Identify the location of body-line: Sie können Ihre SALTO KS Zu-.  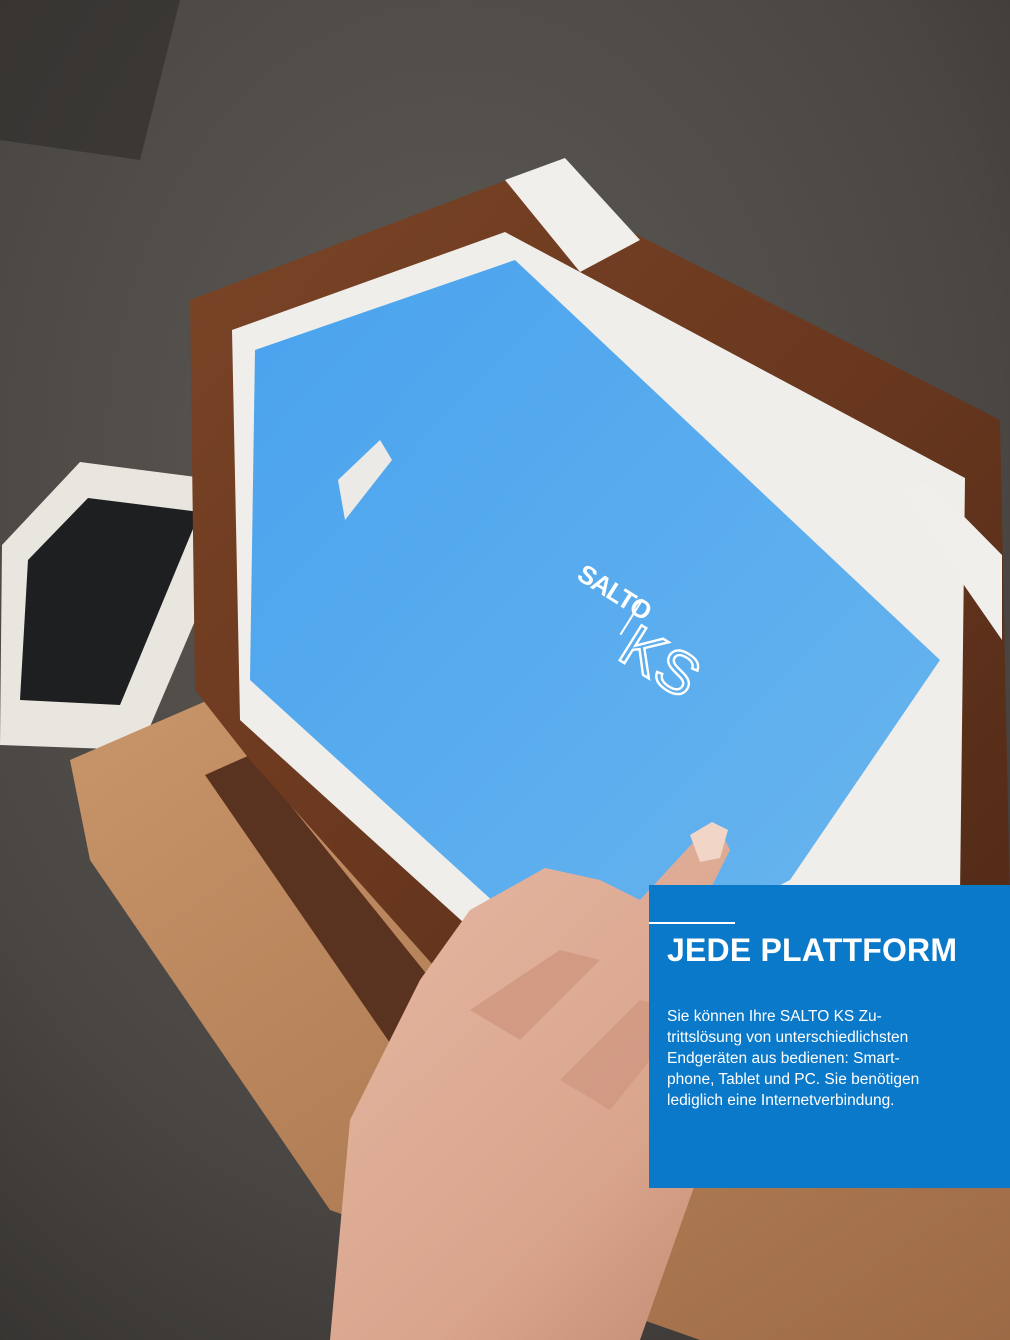
(774, 1016).